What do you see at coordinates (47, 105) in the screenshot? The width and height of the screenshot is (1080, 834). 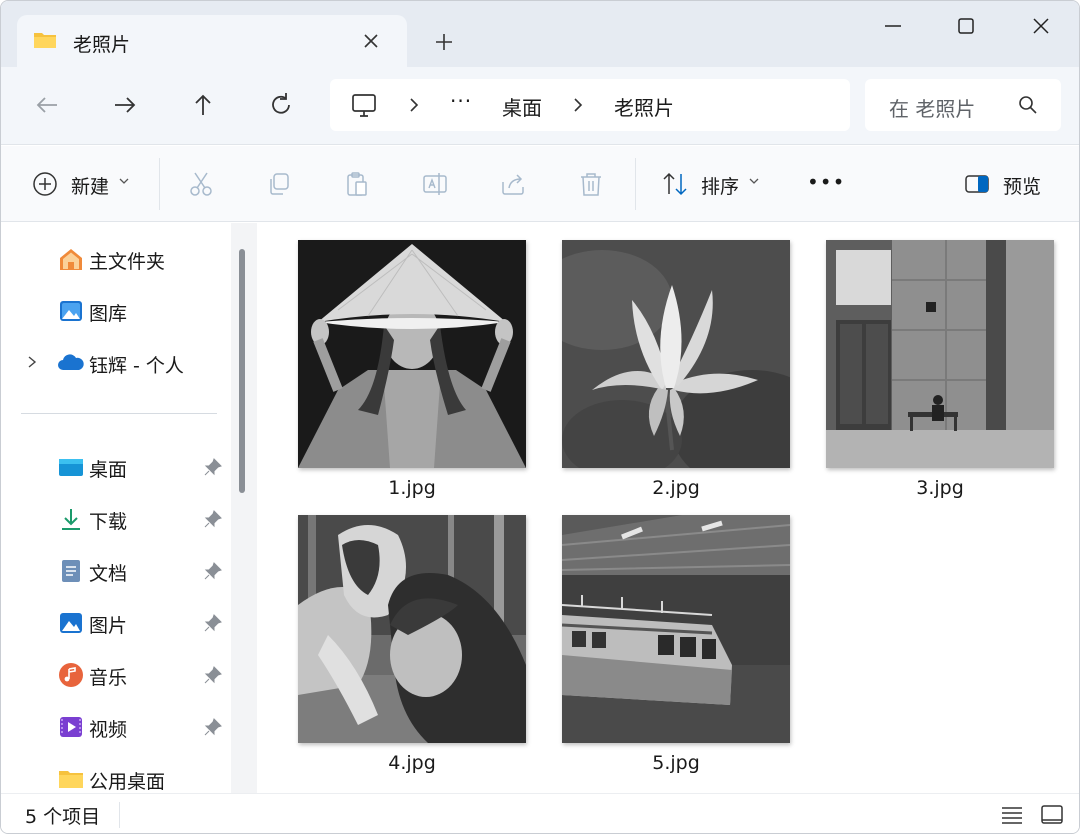 I see `back-arrow-icon` at bounding box center [47, 105].